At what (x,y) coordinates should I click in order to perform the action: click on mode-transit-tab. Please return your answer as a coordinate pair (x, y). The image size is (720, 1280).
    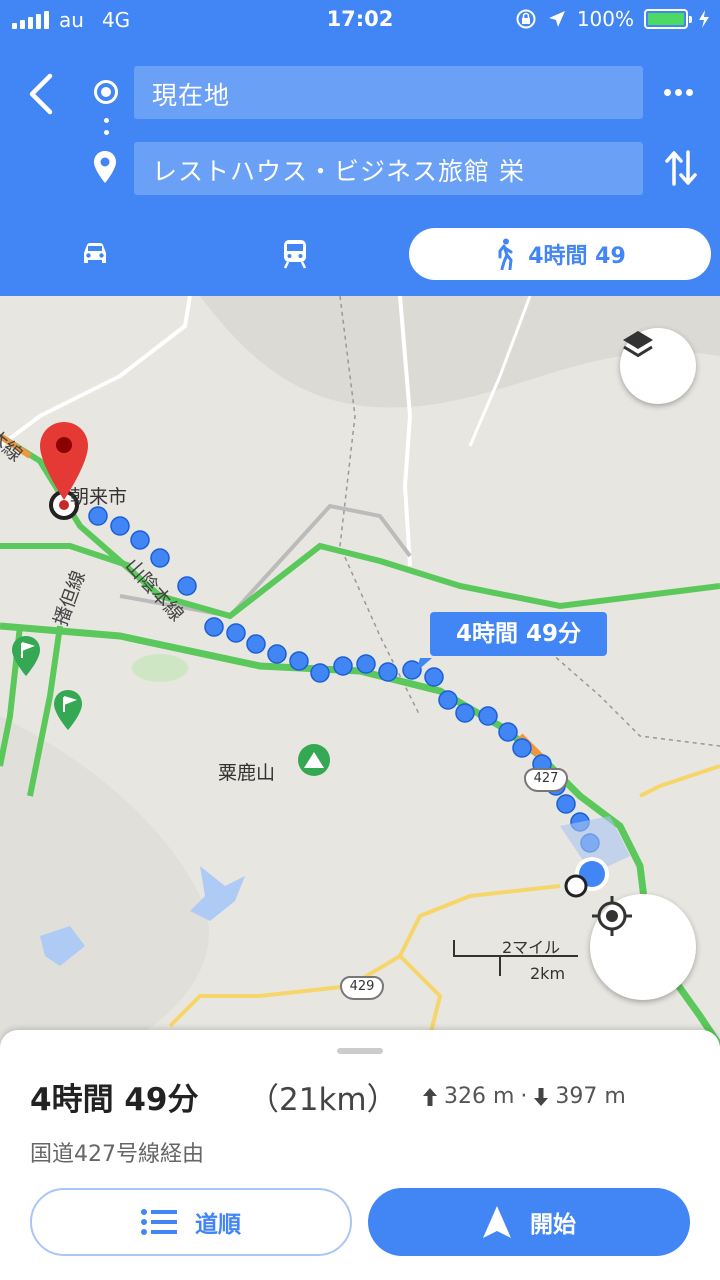
    Looking at the image, I should click on (295, 254).